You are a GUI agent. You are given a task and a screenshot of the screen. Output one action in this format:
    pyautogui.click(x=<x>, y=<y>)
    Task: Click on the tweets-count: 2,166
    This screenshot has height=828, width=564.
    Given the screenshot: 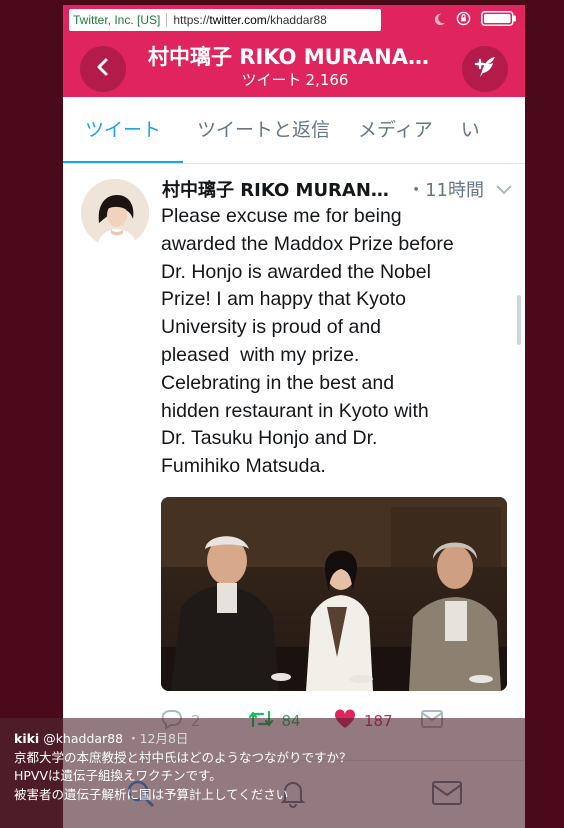 What is the action you would take?
    pyautogui.click(x=327, y=80)
    